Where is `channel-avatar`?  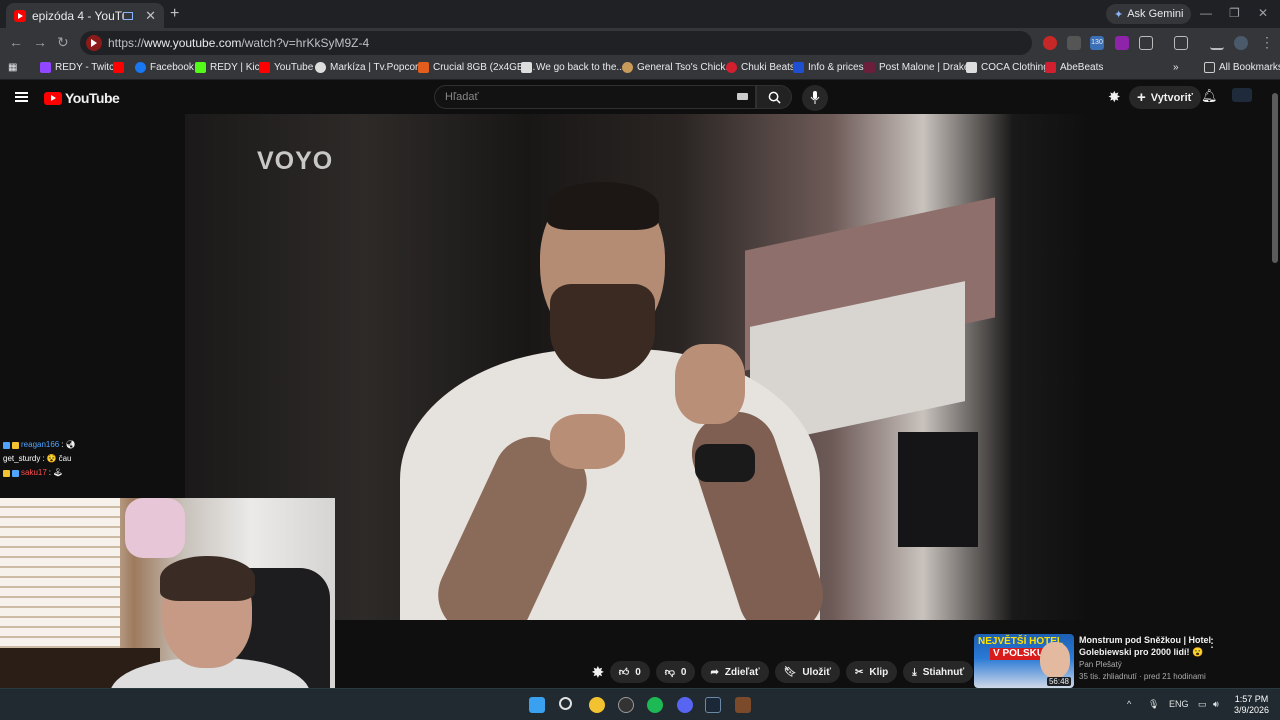 channel-avatar is located at coordinates (1242, 95).